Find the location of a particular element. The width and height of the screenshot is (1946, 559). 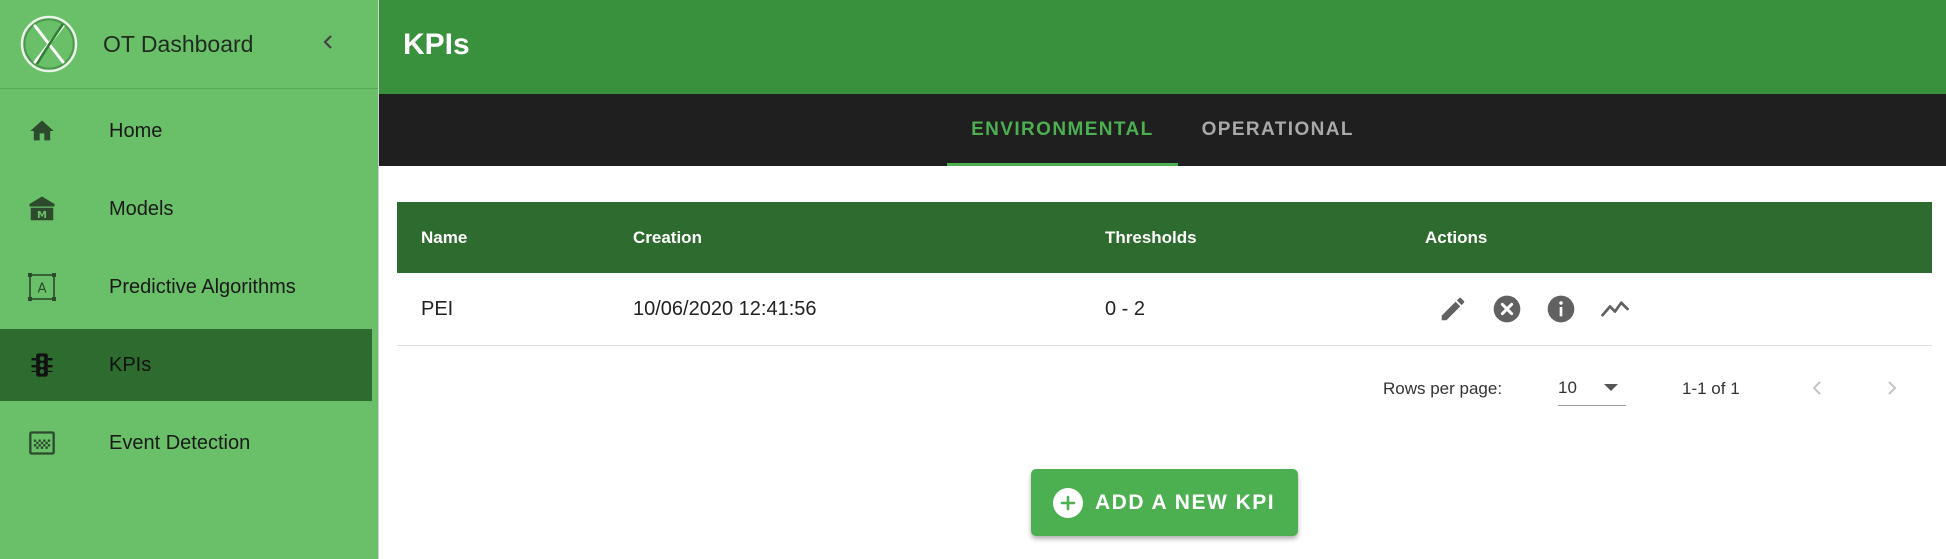

info-icon is located at coordinates (1561, 309).